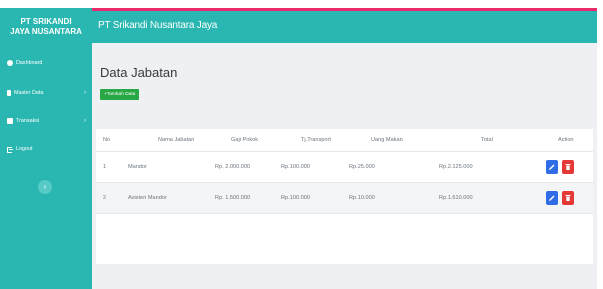 The height and width of the screenshot is (289, 603). I want to click on header-nama-jabatan: Nama Jabatan, so click(160, 140).